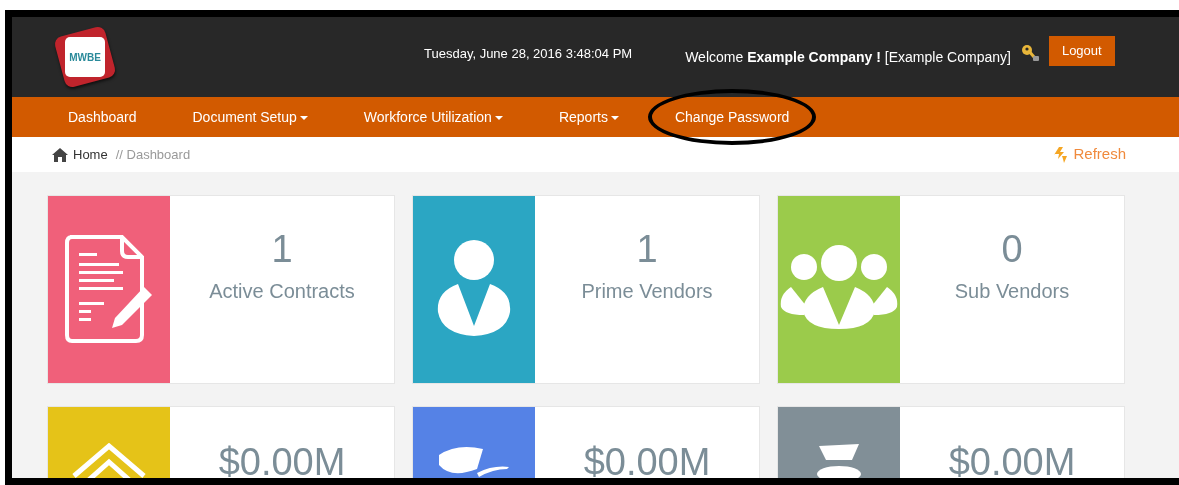 The width and height of the screenshot is (1179, 485). What do you see at coordinates (1081, 51) in the screenshot?
I see `logout-button: Logout` at bounding box center [1081, 51].